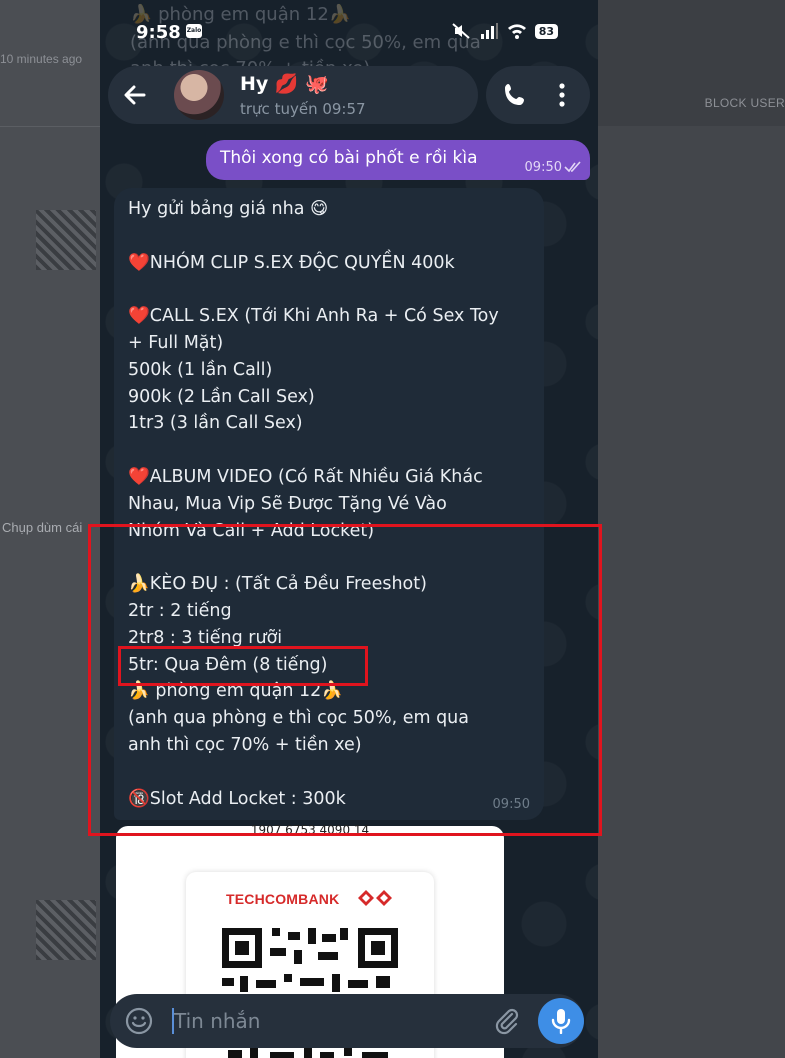  What do you see at coordinates (515, 95) in the screenshot?
I see `phone-call-icon` at bounding box center [515, 95].